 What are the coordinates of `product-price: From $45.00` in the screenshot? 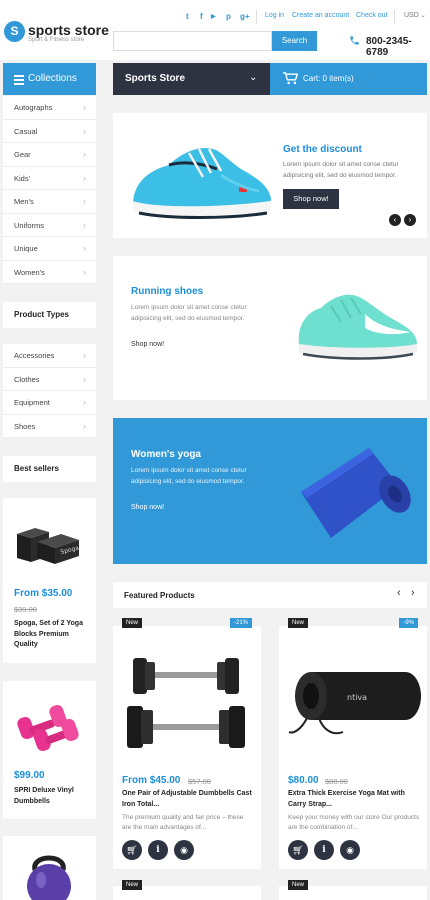 It's located at (151, 780).